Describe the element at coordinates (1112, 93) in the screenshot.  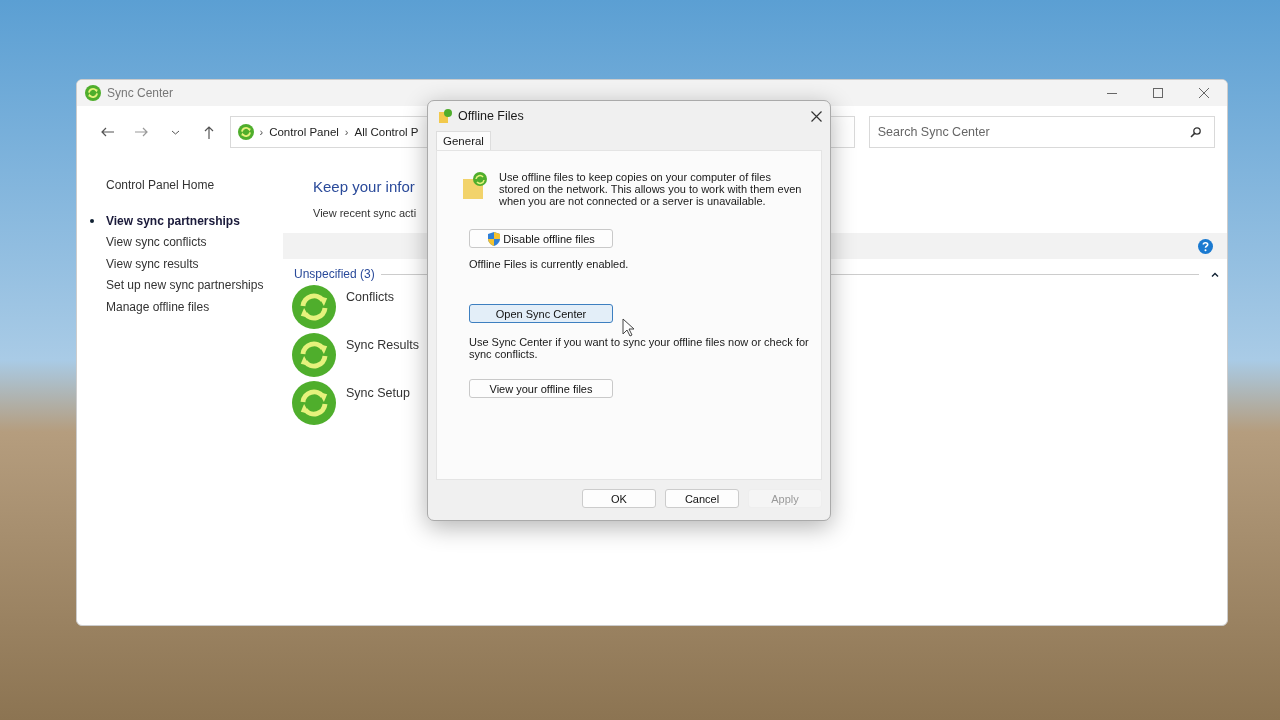
I see `minimize-icon` at that location.